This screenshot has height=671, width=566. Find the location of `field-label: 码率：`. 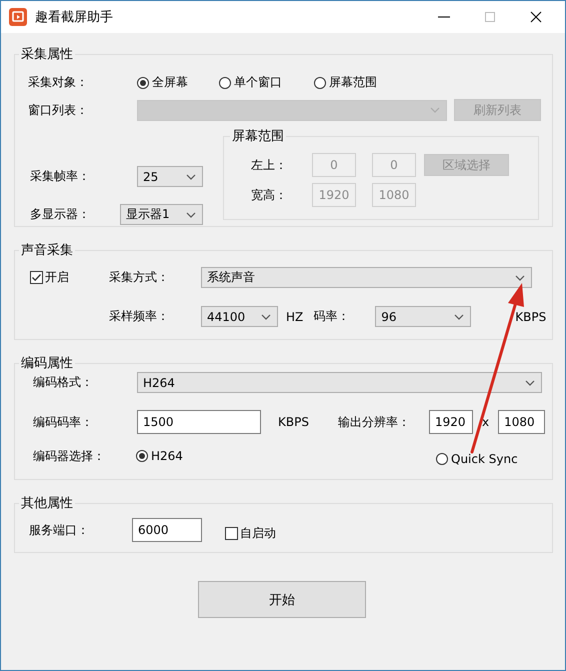

field-label: 码率： is located at coordinates (331, 316).